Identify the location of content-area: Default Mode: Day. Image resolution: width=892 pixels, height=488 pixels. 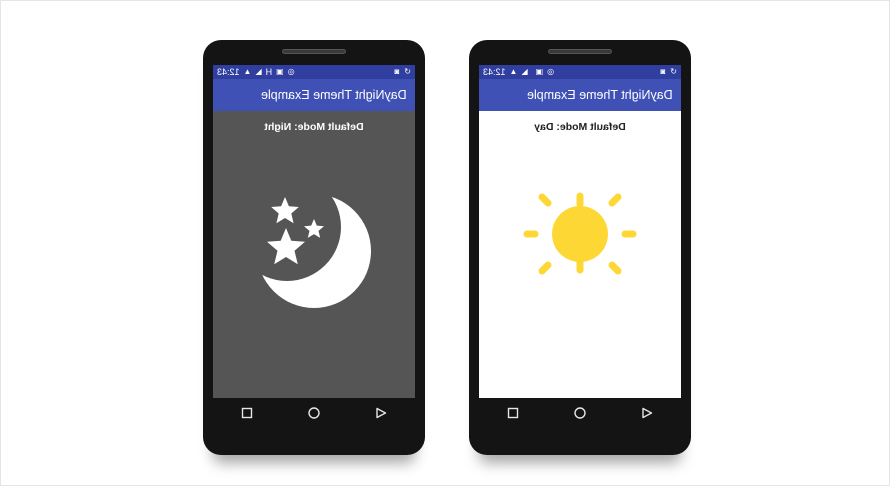
(580, 254).